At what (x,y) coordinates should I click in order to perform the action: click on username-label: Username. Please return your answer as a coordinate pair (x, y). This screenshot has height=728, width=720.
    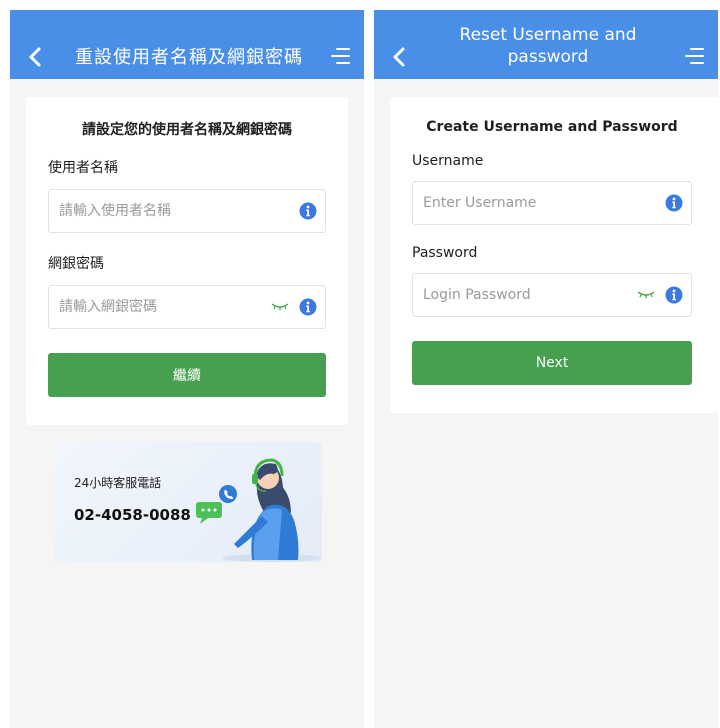
    Looking at the image, I should click on (448, 161).